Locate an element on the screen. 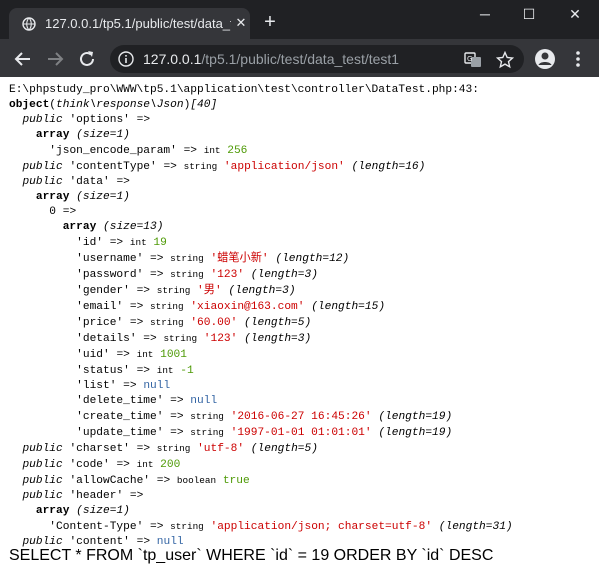 This screenshot has height=575, width=599. star-bookmark-icon is located at coordinates (505, 60).